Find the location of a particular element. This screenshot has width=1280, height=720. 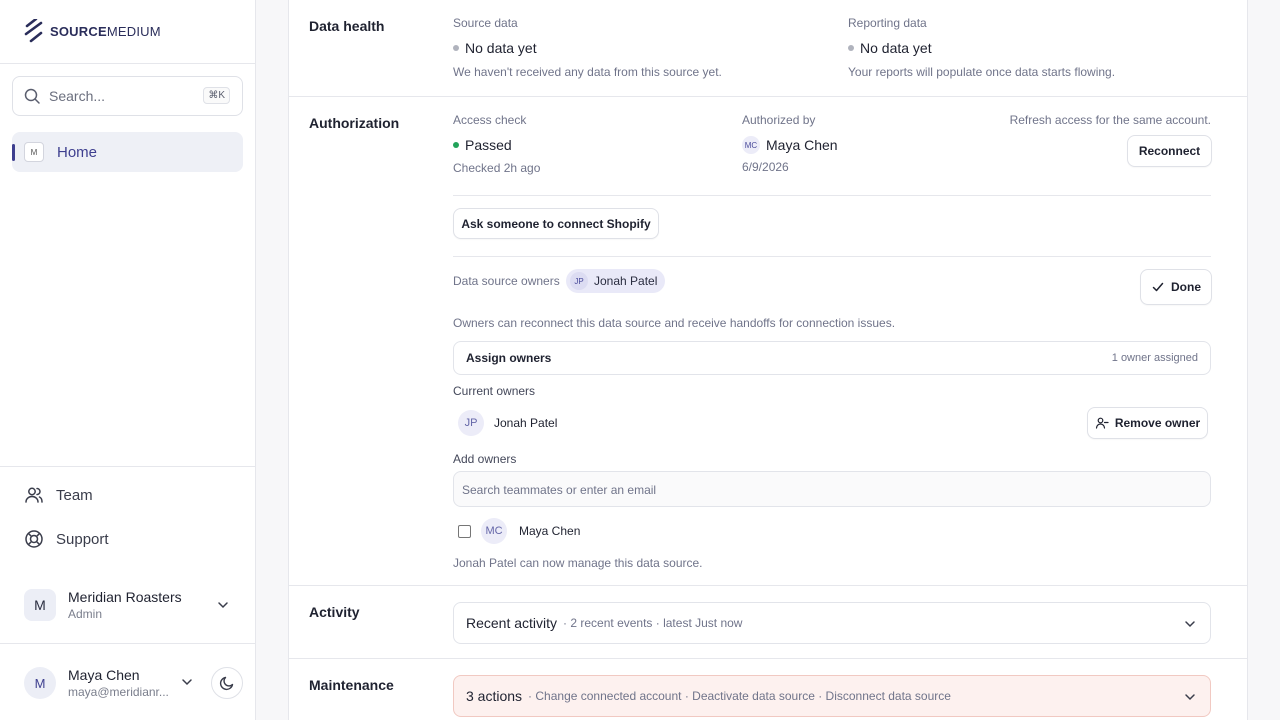

reconnect-button: Reconnect is located at coordinates (1169, 151).